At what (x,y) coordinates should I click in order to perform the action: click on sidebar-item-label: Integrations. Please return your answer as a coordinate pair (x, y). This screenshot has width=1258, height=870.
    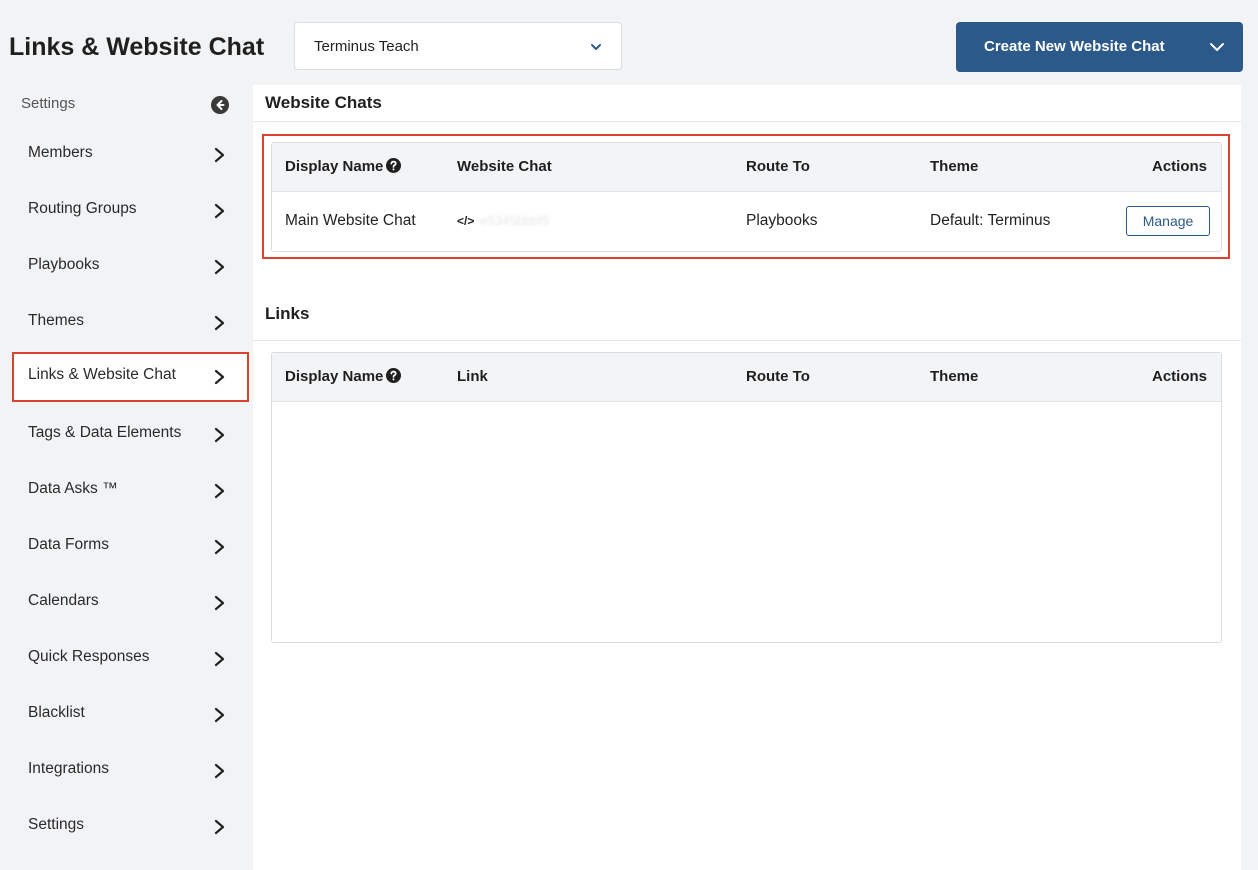
    Looking at the image, I should click on (68, 768).